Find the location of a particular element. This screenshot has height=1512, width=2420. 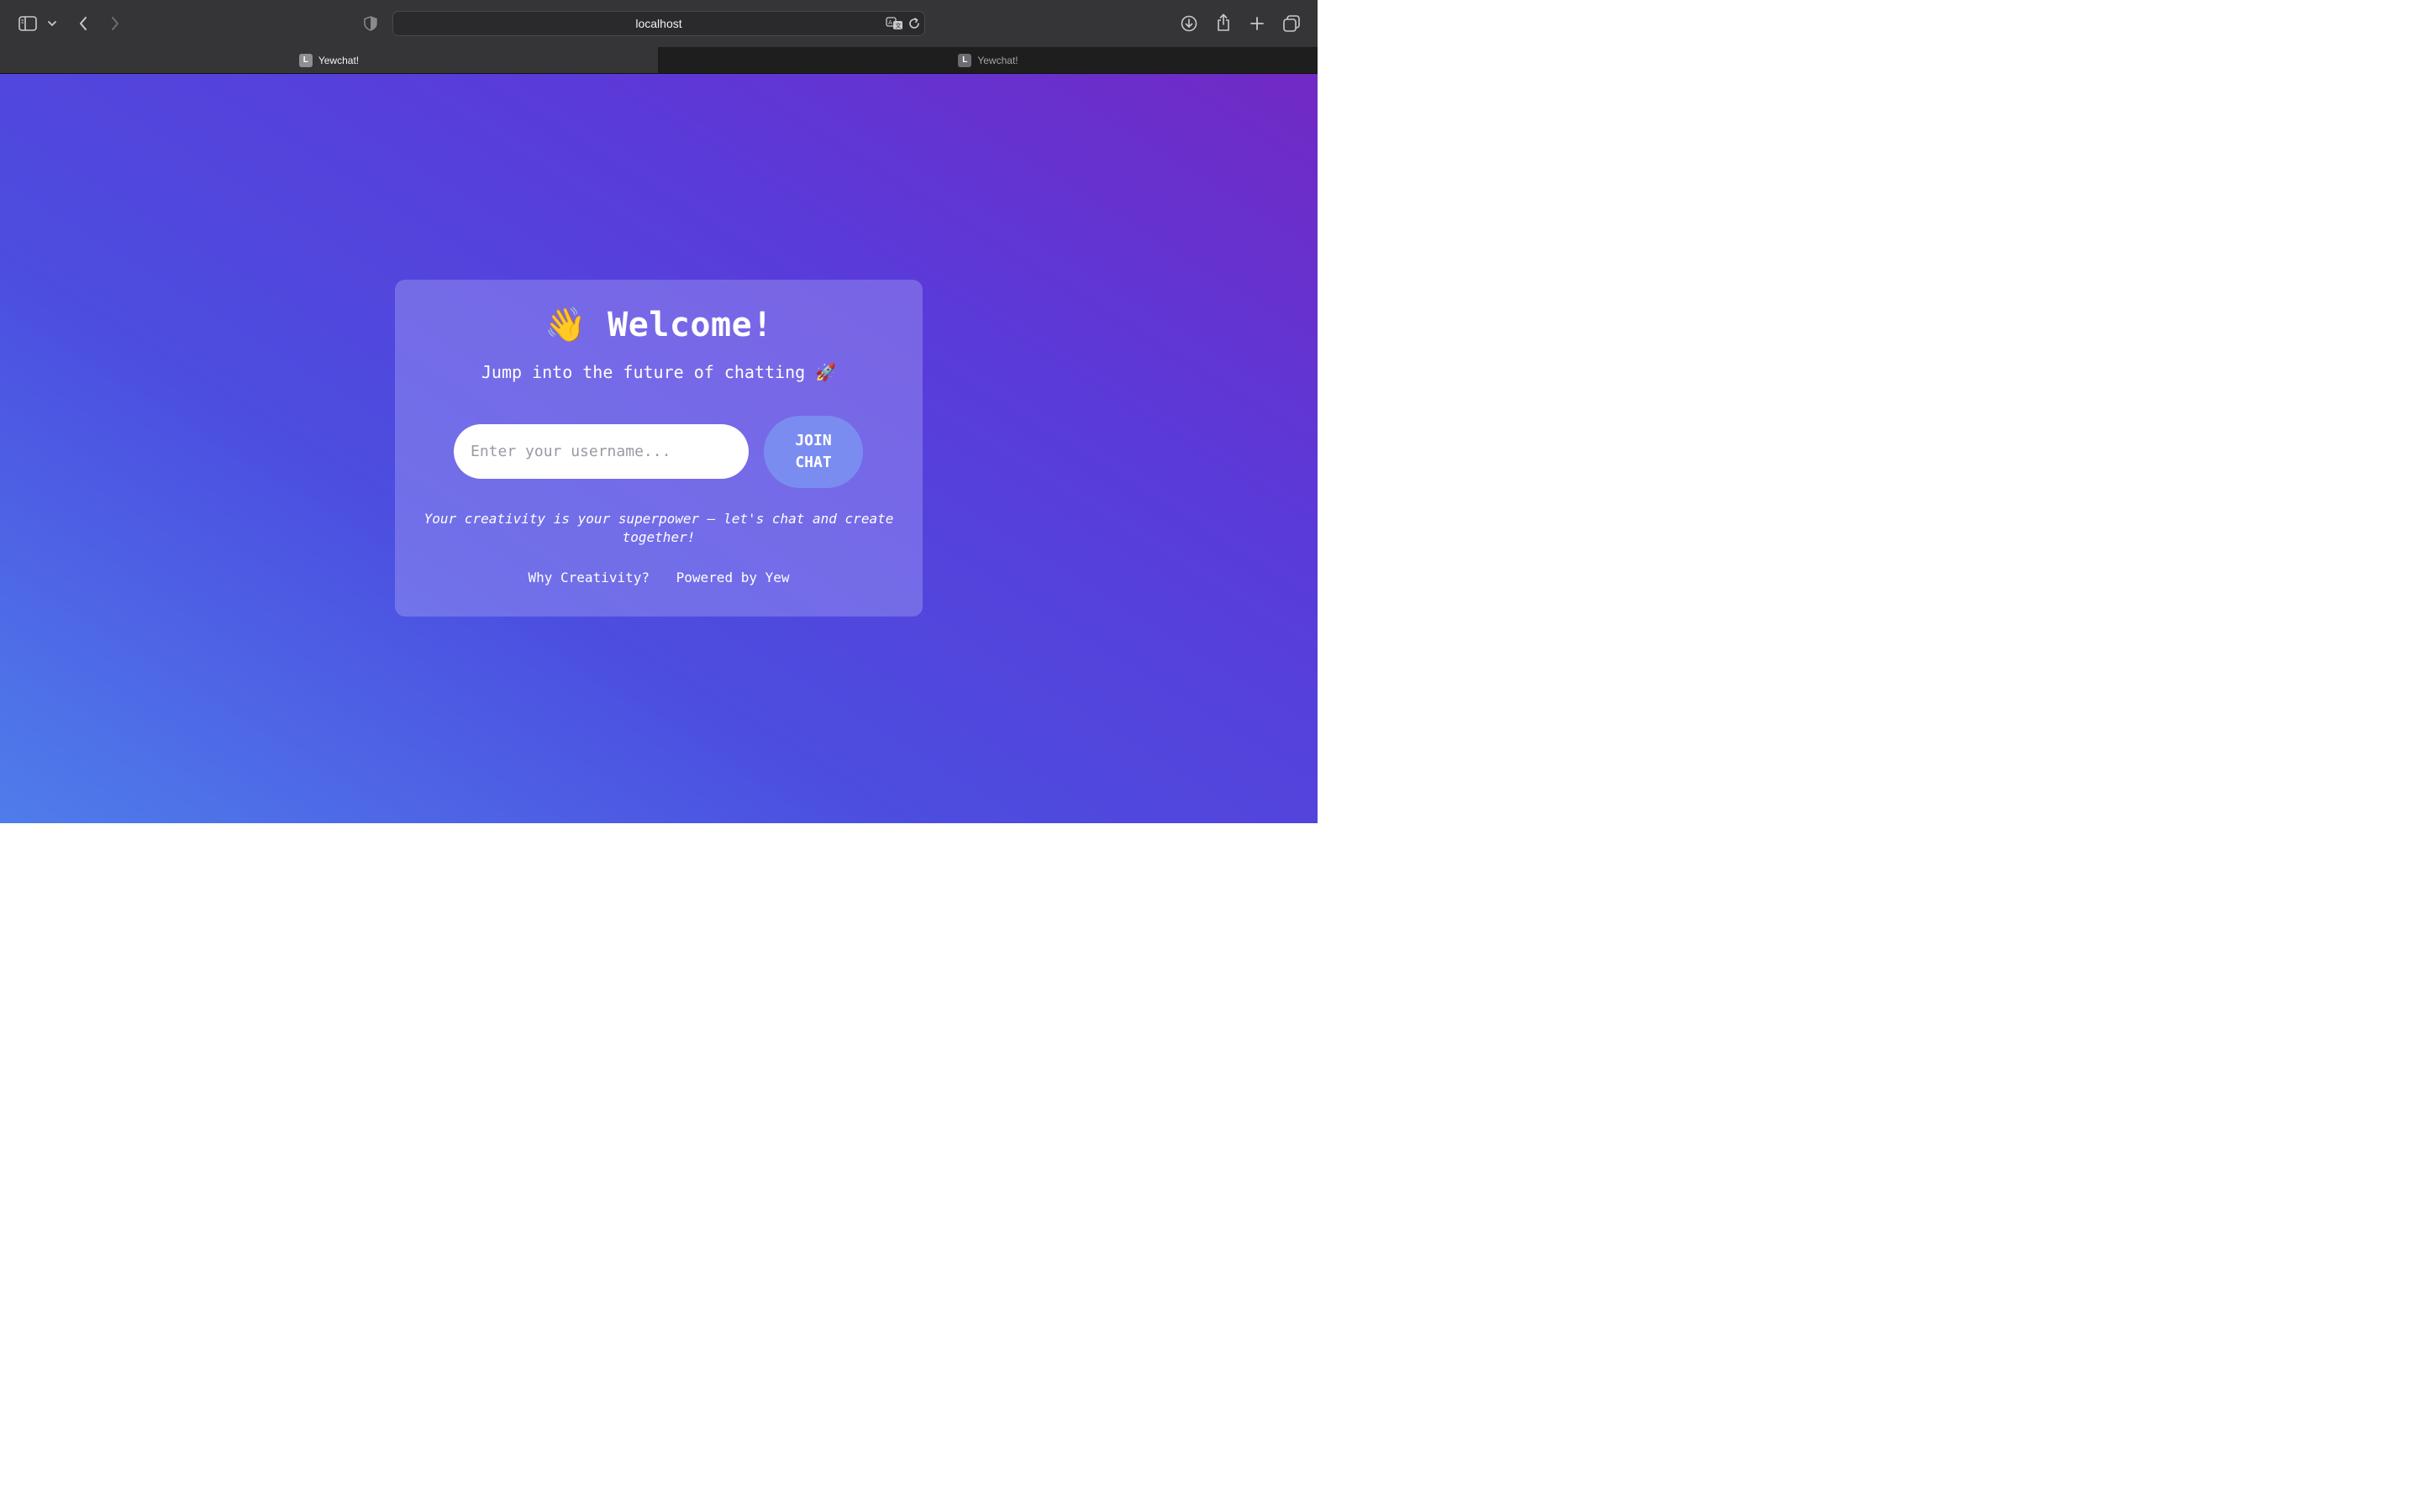

join-chat-button: JOIN CHAT is located at coordinates (813, 452).